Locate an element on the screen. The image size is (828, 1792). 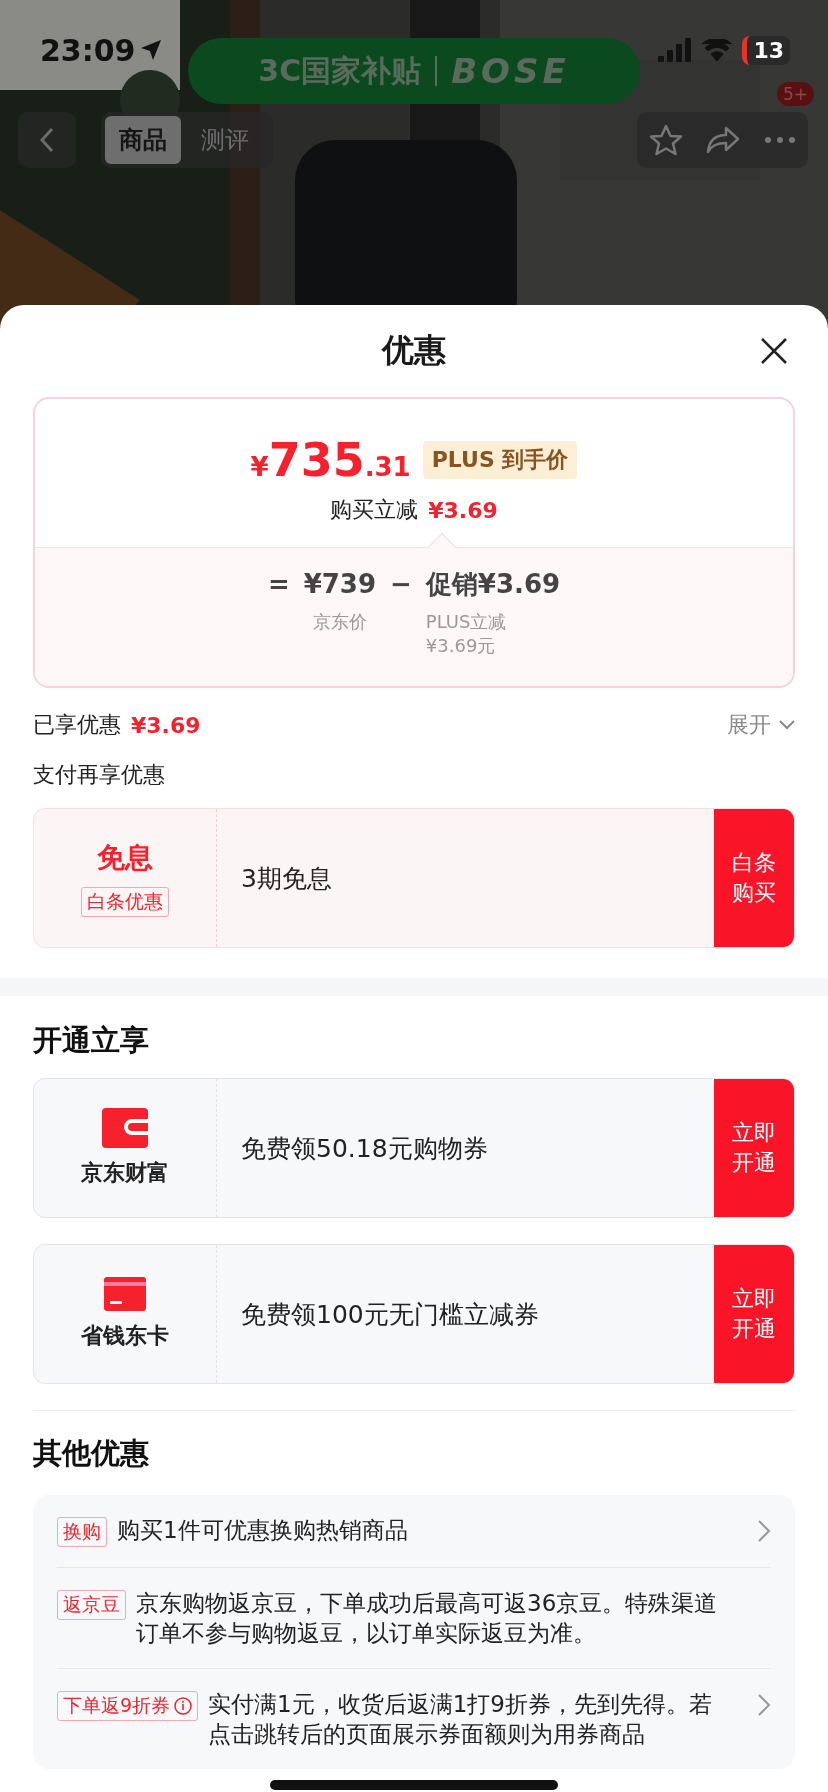
plus-price-tag: PLUS 到手价 is located at coordinates (500, 460).